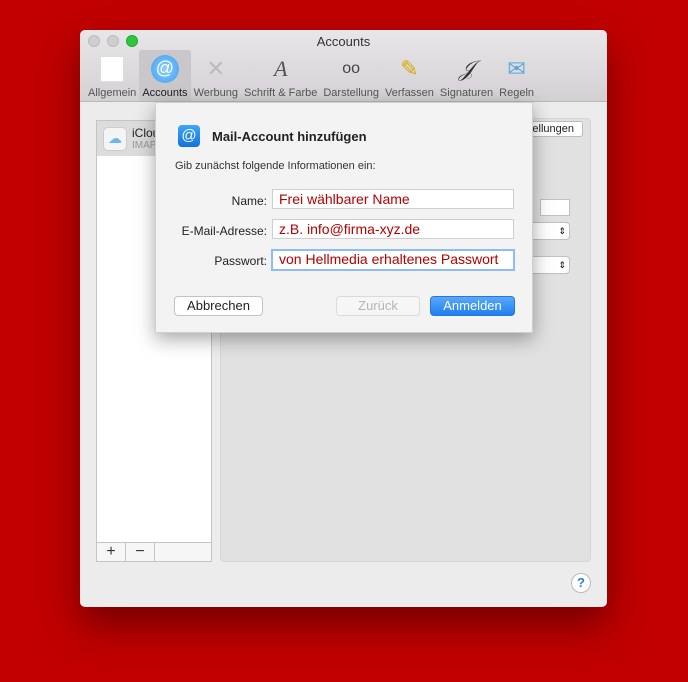 The width and height of the screenshot is (688, 682). Describe the element at coordinates (351, 93) in the screenshot. I see `tab-label: Darstellung` at that location.